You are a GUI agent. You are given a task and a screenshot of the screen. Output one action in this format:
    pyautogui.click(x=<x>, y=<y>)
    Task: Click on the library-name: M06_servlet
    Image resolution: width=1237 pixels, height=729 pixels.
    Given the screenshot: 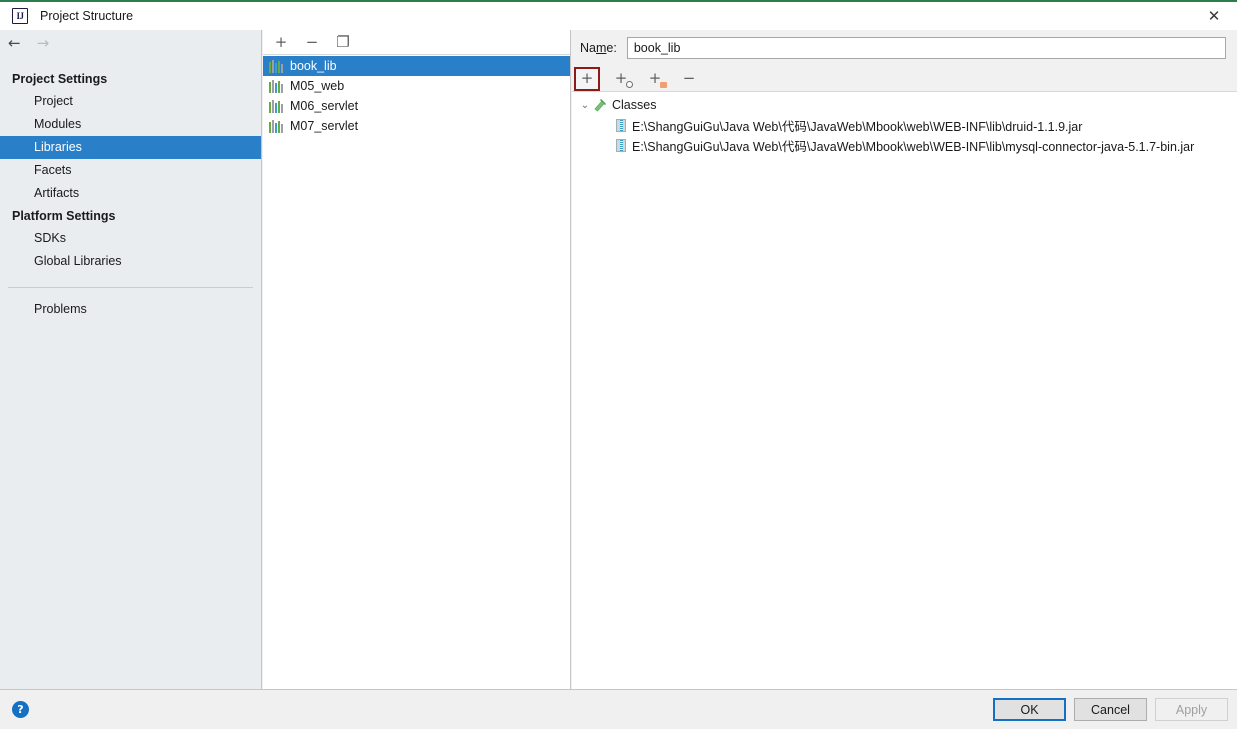 What is the action you would take?
    pyautogui.click(x=324, y=106)
    